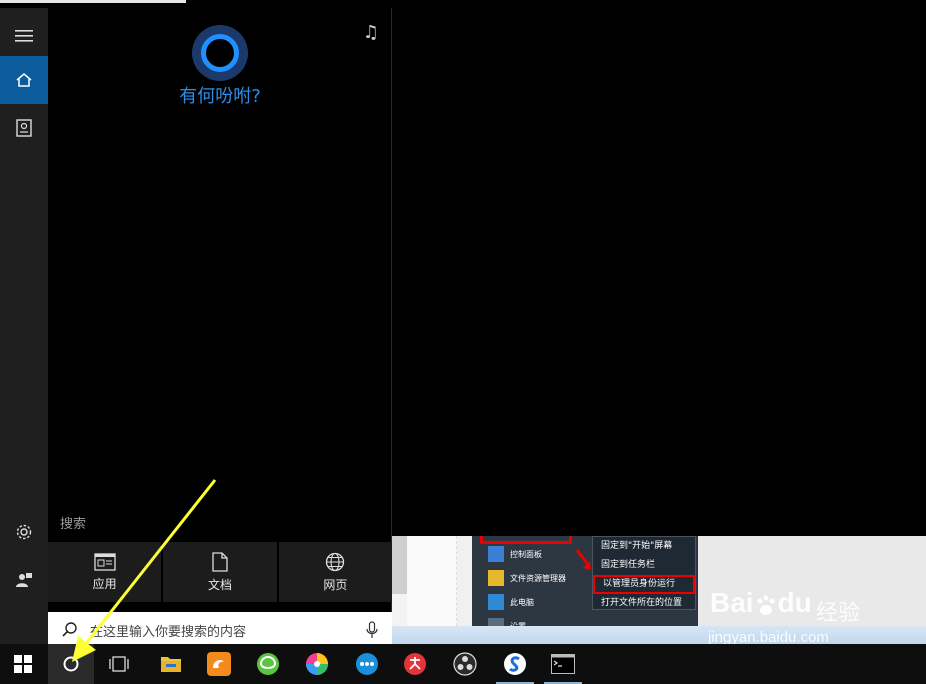 The width and height of the screenshot is (926, 684). What do you see at coordinates (766, 605) in the screenshot?
I see `paw-icon` at bounding box center [766, 605].